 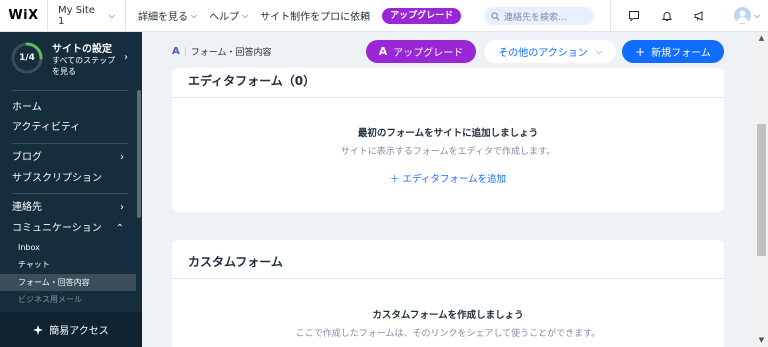 I want to click on custom-empty-subtitle: ここで作成したフォームは、そのリンクをシェアして使うことができます。, so click(x=448, y=334).